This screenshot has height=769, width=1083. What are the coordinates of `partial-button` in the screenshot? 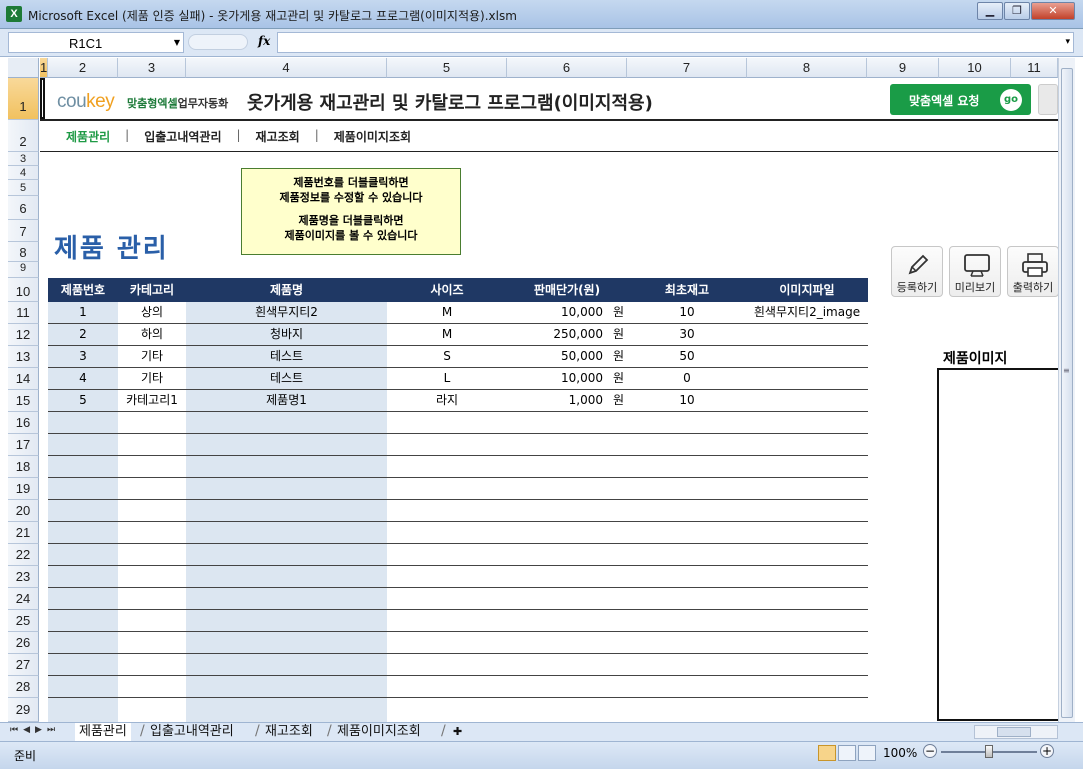 It's located at (1048, 99).